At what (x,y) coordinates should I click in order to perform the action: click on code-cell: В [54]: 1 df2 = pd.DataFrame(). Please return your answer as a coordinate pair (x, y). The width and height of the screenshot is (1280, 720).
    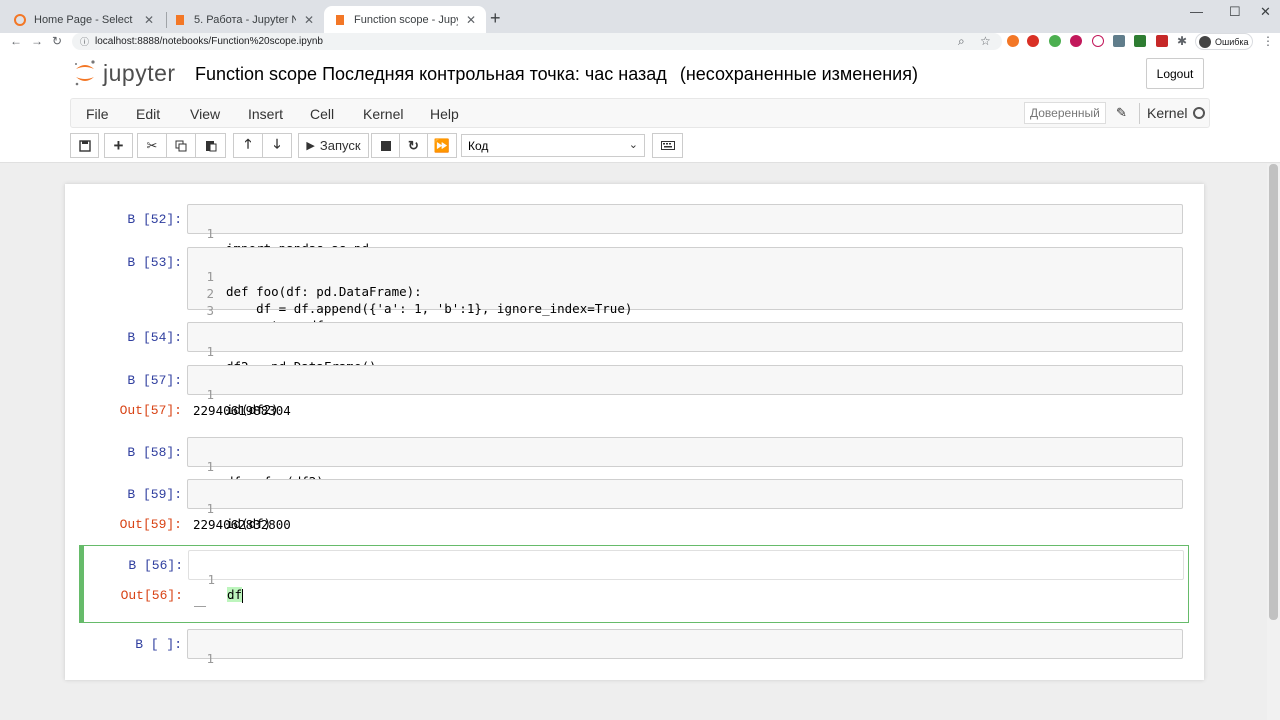
    Looking at the image, I should click on (634, 347).